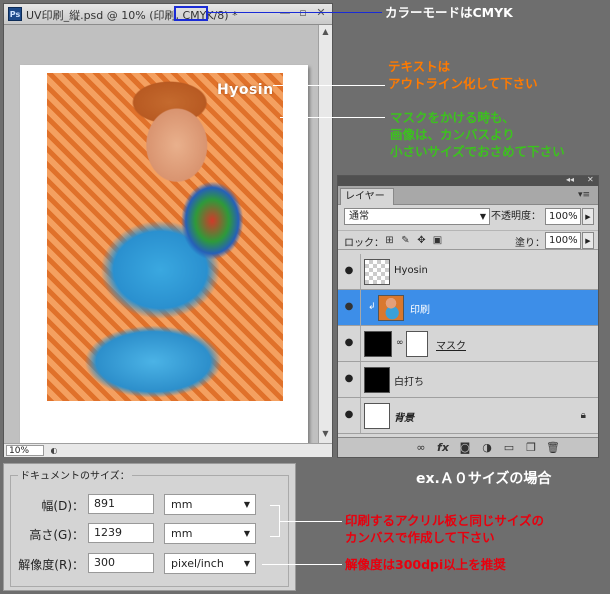 The width and height of the screenshot is (610, 594). What do you see at coordinates (563, 240) in the screenshot?
I see `fill-input: 100%` at bounding box center [563, 240].